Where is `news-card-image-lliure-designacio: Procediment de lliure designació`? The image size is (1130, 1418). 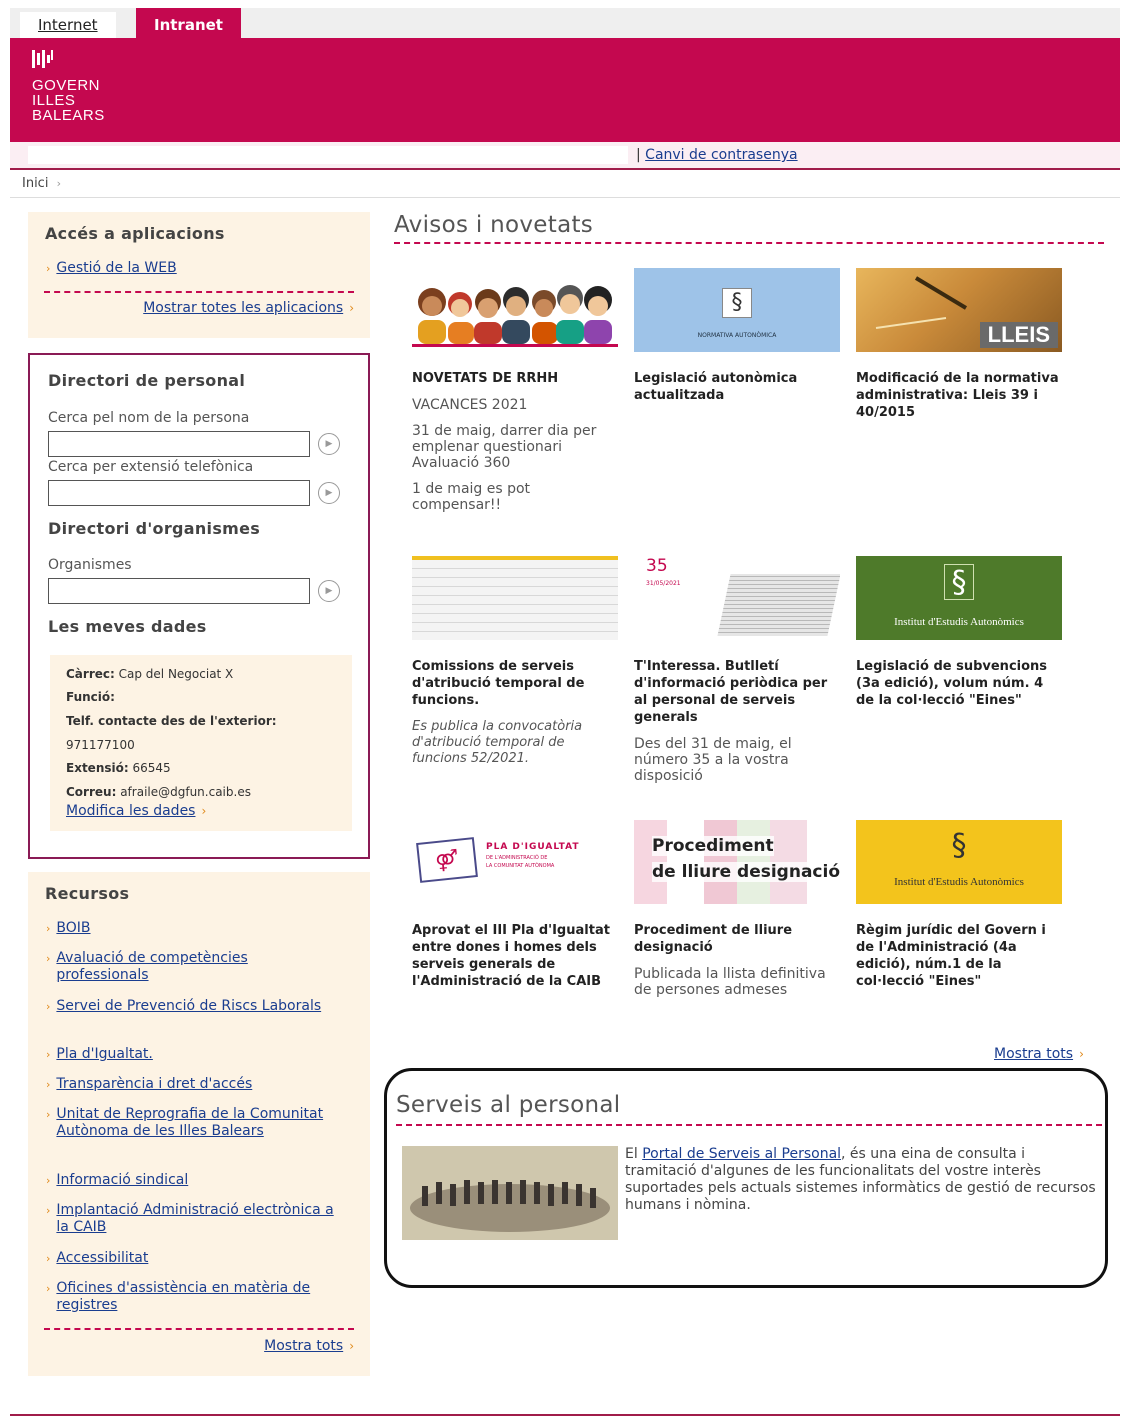
news-card-image-lliure-designacio: Procediment de lliure designació is located at coordinates (737, 862).